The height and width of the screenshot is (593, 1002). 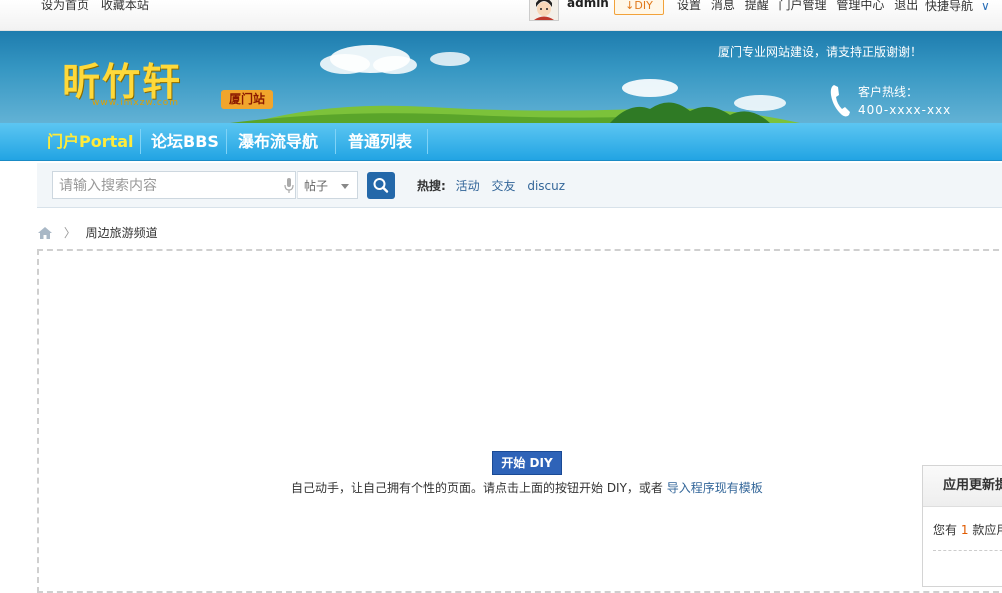 I want to click on search-icon, so click(x=381, y=185).